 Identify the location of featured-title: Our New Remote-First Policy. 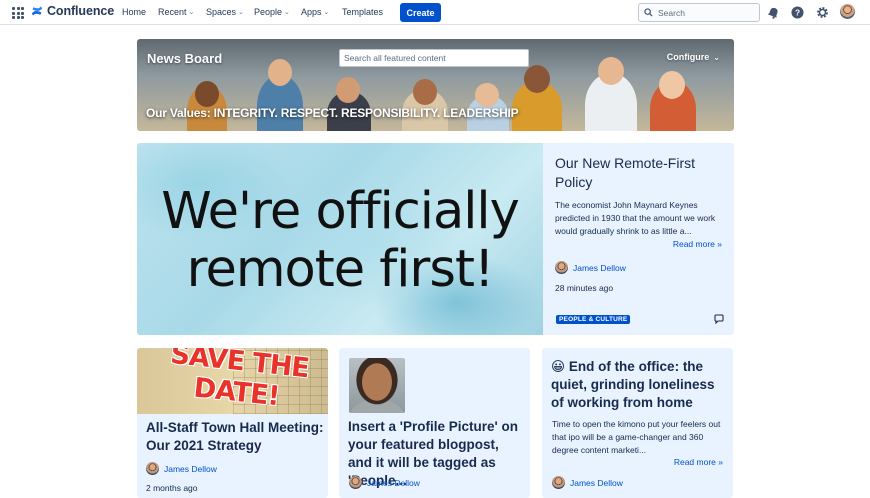
(638, 173).